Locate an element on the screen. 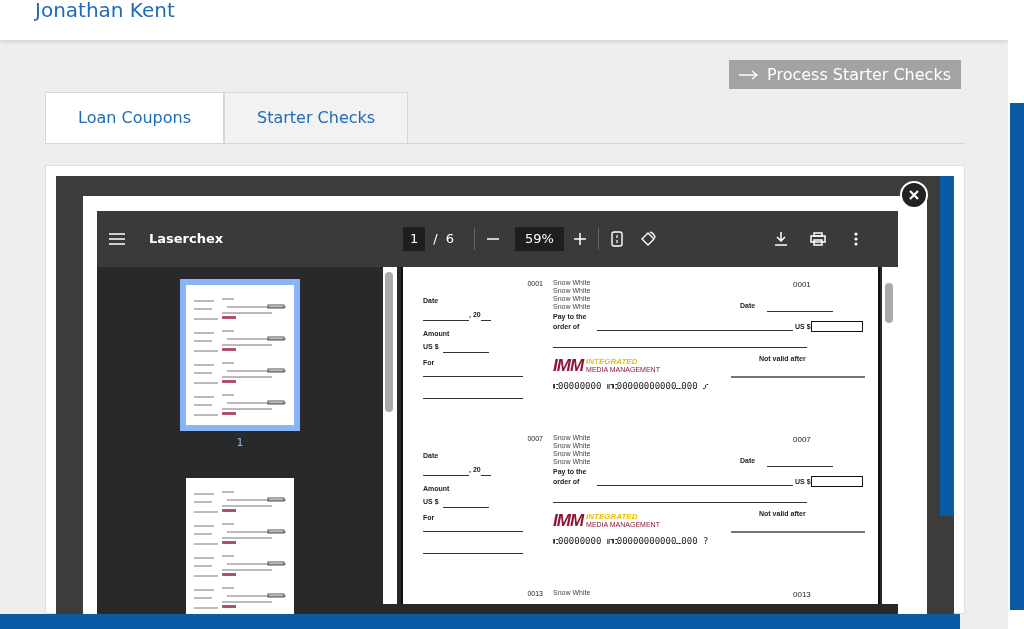 The height and width of the screenshot is (629, 1024). check-number: 0013 is located at coordinates (802, 595).